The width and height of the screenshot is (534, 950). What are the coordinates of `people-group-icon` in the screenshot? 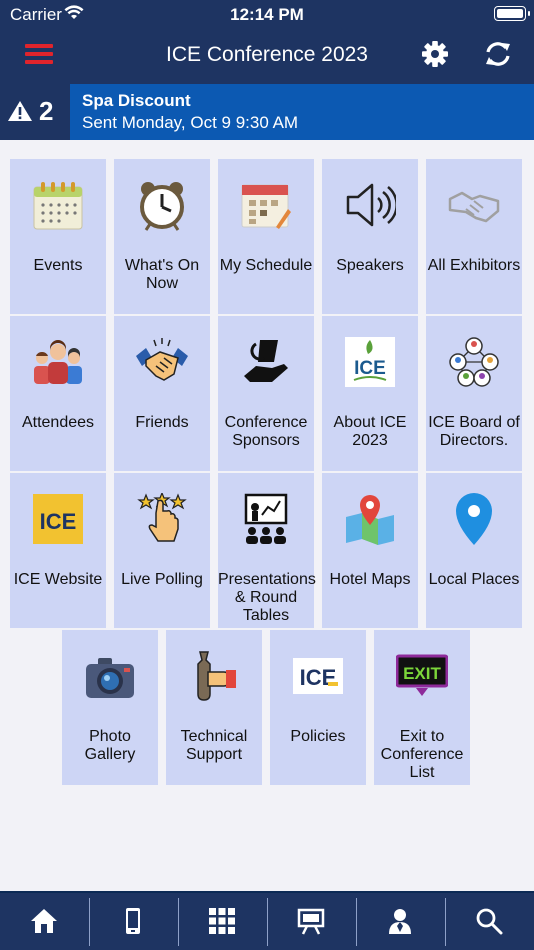 It's located at (58, 362).